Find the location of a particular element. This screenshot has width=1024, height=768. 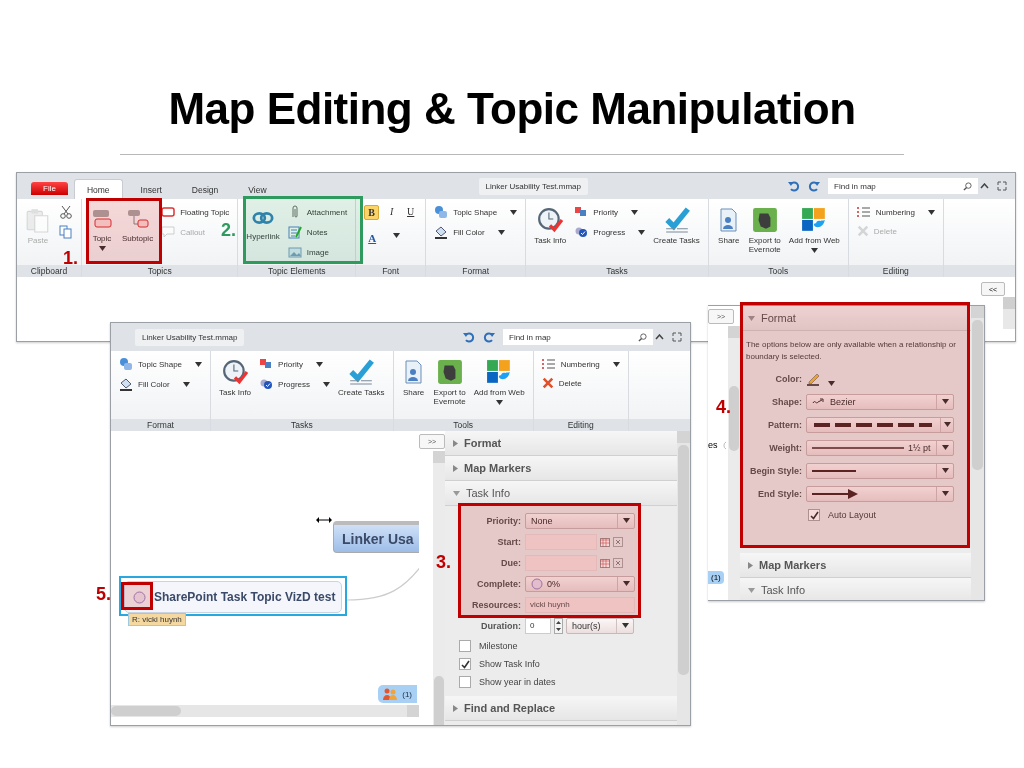

ribbon-button: Attachment is located at coordinates (317, 212).